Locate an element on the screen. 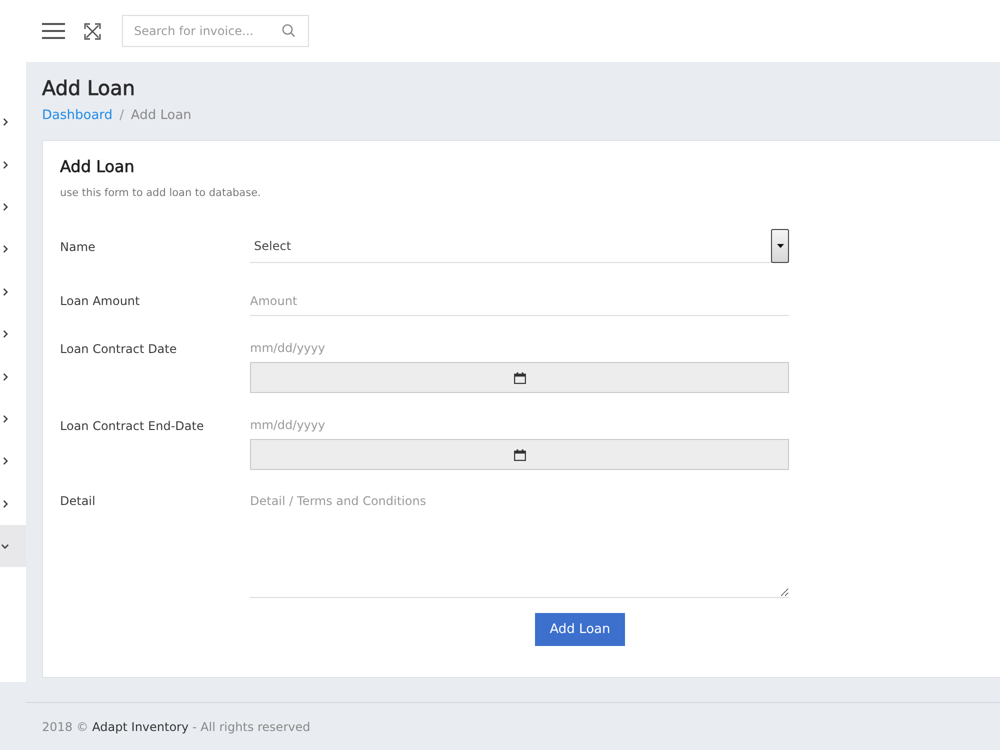  field-label: Loan Amount is located at coordinates (100, 301).